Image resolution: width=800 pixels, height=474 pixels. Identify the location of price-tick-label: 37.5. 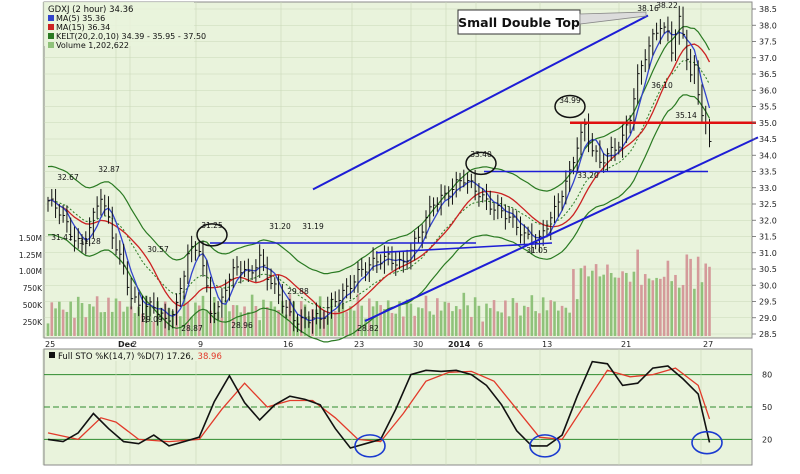
(768, 42).